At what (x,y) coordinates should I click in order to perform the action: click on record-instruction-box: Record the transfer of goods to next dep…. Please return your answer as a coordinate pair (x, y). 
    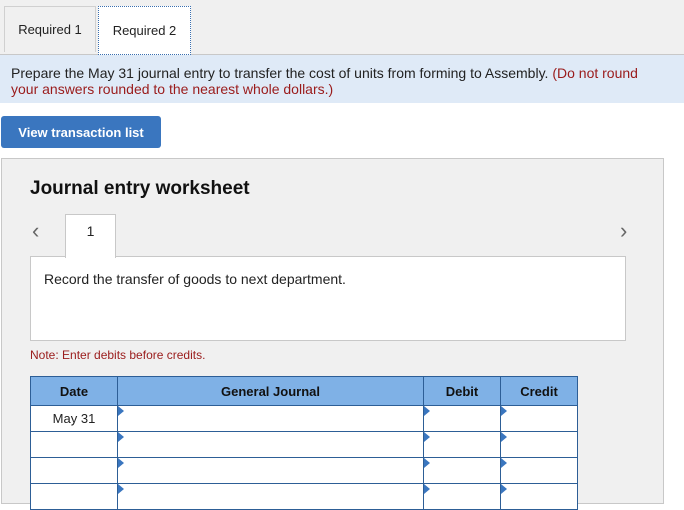
    Looking at the image, I should click on (328, 298).